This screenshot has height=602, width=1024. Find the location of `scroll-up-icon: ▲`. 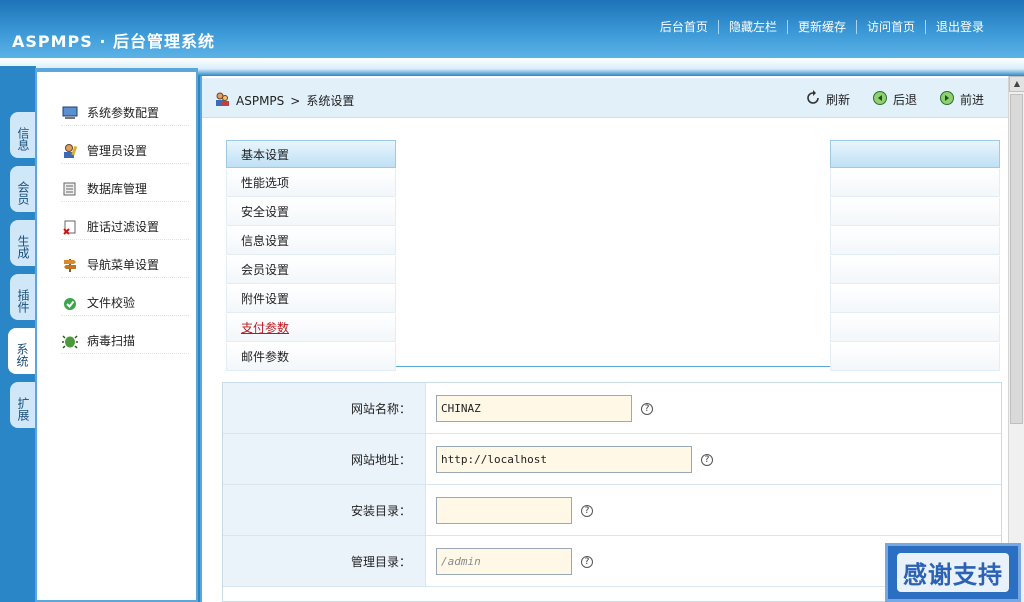

scroll-up-icon: ▲ is located at coordinates (1016, 84).